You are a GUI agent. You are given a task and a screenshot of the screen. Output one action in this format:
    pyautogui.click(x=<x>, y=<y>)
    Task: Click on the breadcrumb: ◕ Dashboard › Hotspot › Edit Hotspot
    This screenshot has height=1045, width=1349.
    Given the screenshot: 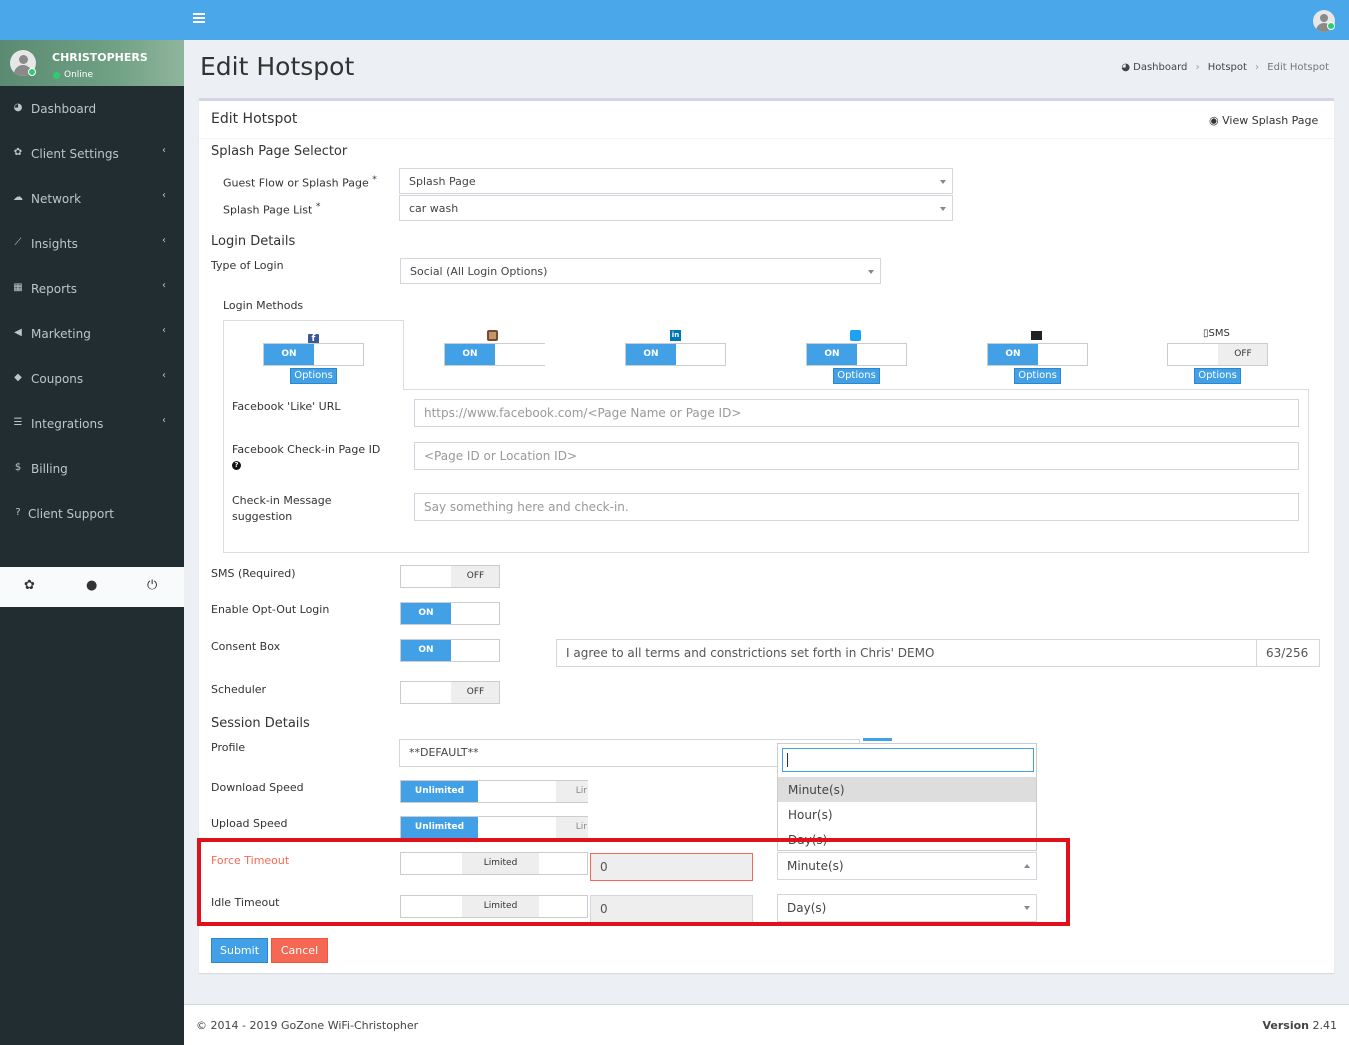 What is the action you would take?
    pyautogui.click(x=1225, y=67)
    